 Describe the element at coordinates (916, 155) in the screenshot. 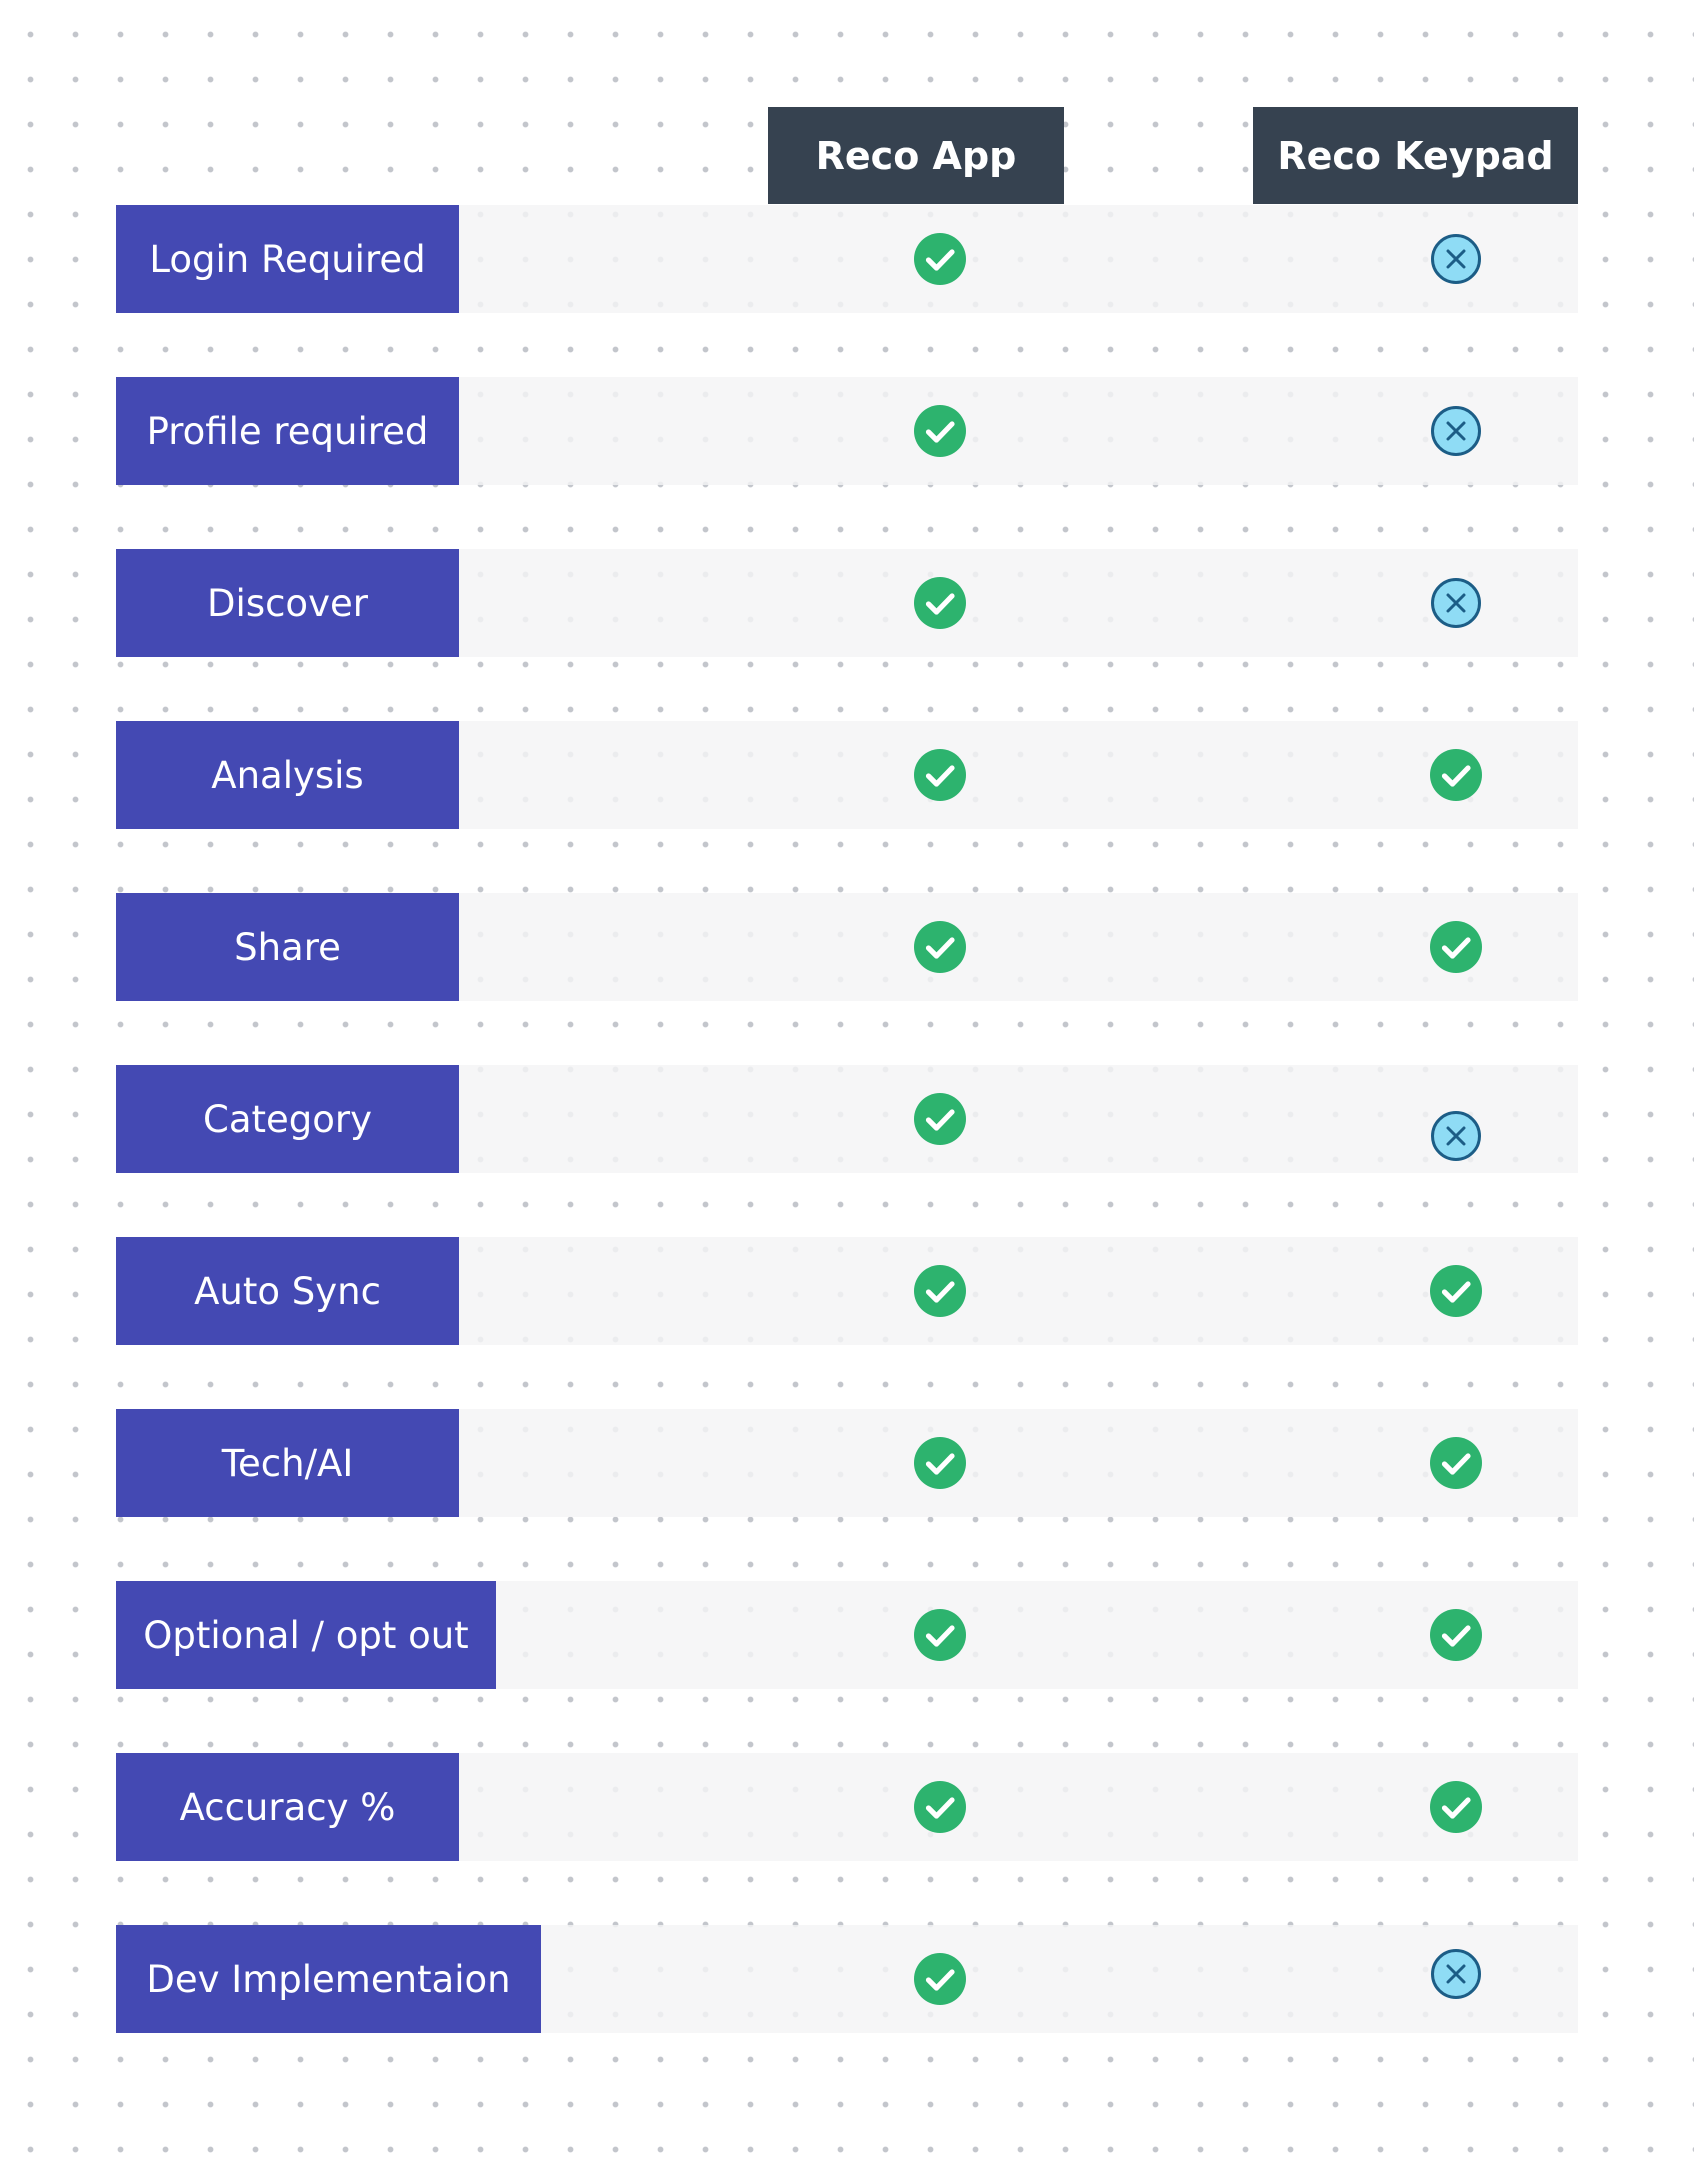

I see `column-header-reco-app: Reco App` at that location.